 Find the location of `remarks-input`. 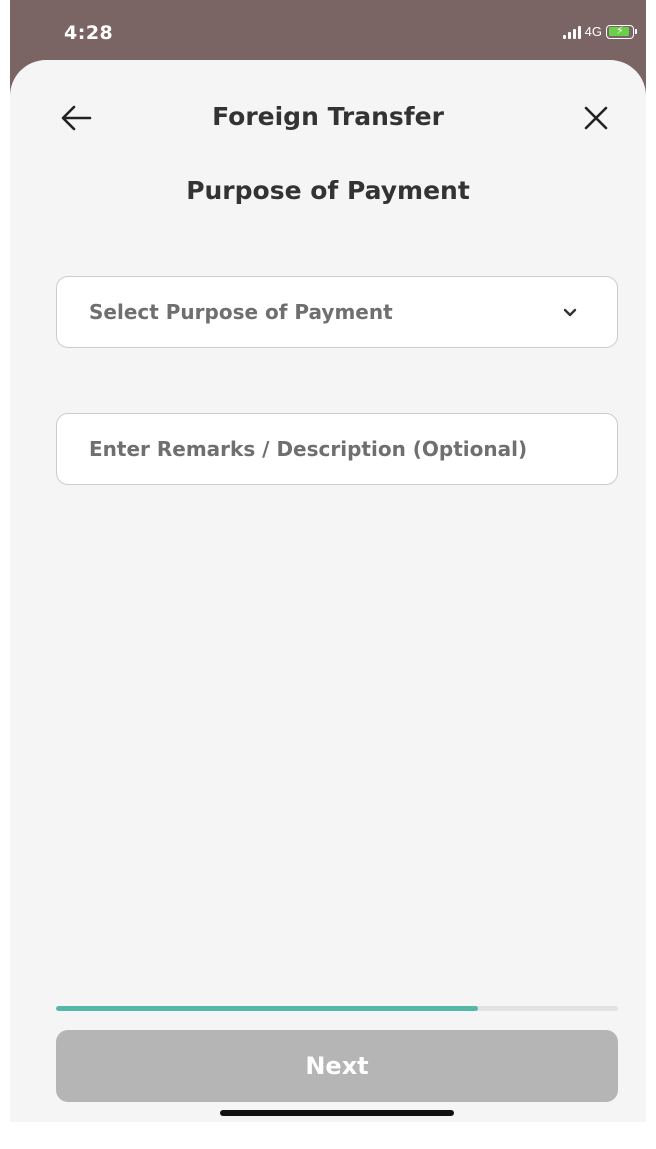

remarks-input is located at coordinates (337, 449).